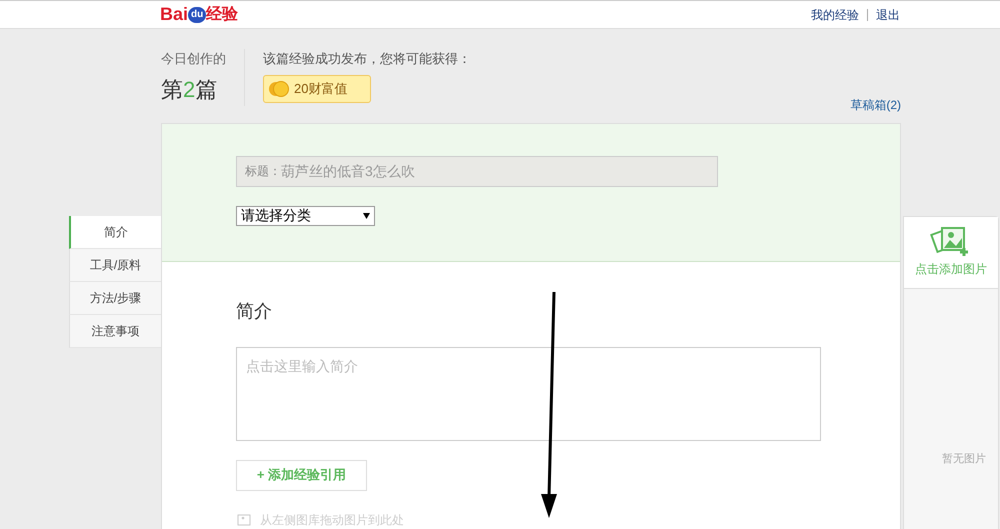 This screenshot has width=1000, height=529. What do you see at coordinates (366, 215) in the screenshot?
I see `dropdown-caret-icon` at bounding box center [366, 215].